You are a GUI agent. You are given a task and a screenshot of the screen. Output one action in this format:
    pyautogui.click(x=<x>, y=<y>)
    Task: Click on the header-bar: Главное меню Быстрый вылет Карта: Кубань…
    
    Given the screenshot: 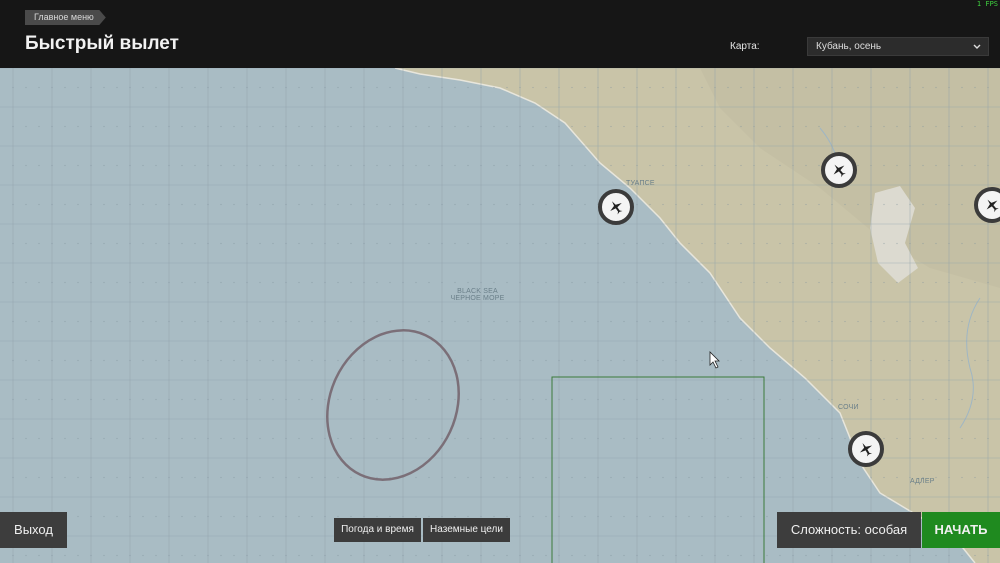 What is the action you would take?
    pyautogui.click(x=500, y=34)
    